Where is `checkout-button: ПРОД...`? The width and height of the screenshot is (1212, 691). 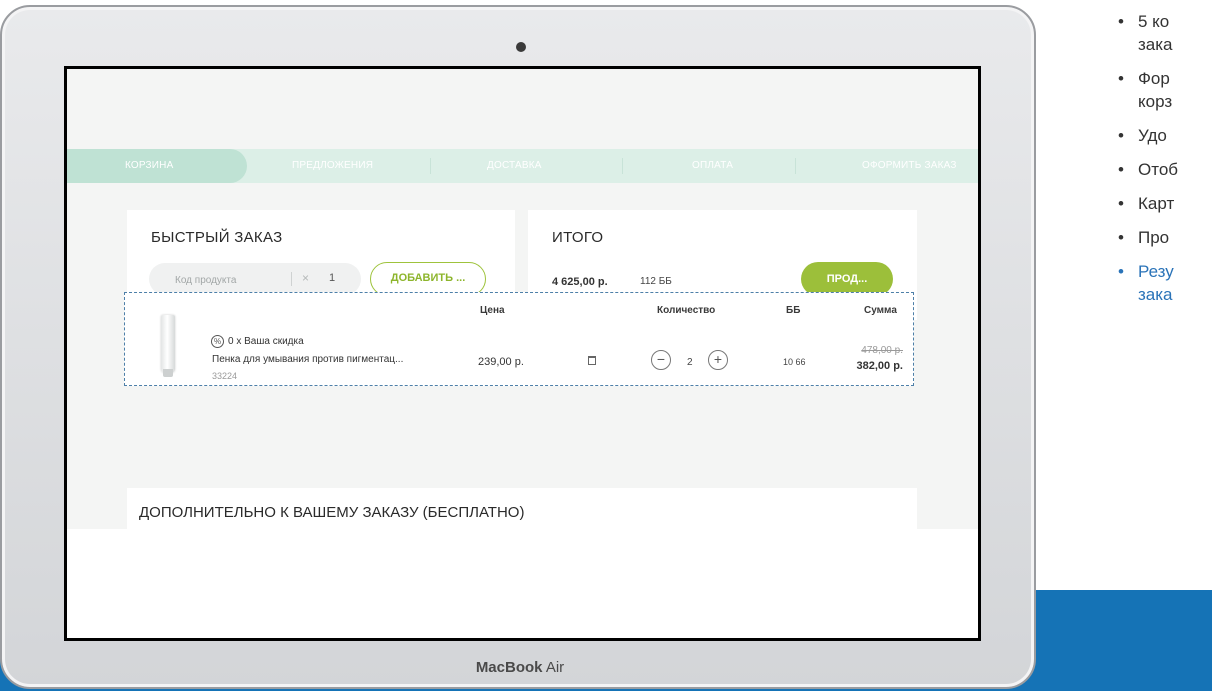 checkout-button: ПРОД... is located at coordinates (847, 279).